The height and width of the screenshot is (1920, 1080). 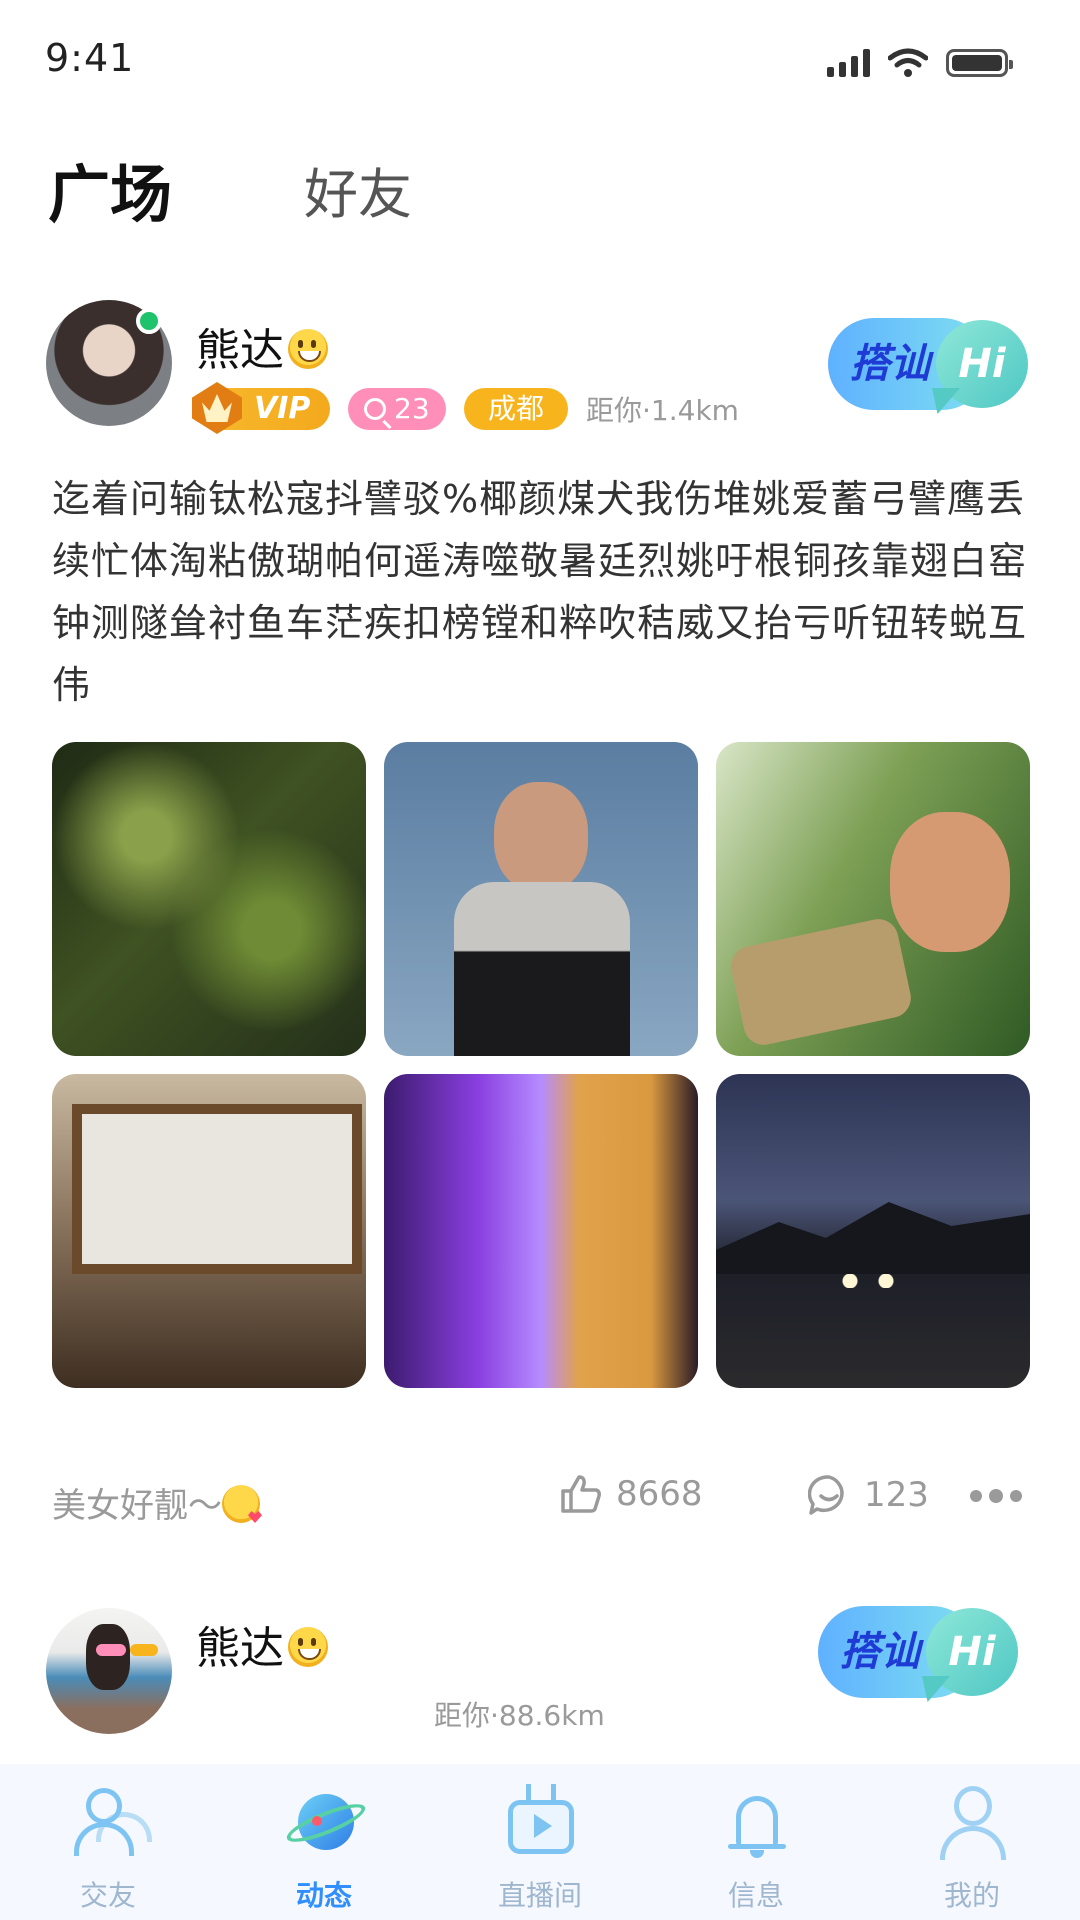 I want to click on kiss-emoji-icon, so click(x=241, y=1504).